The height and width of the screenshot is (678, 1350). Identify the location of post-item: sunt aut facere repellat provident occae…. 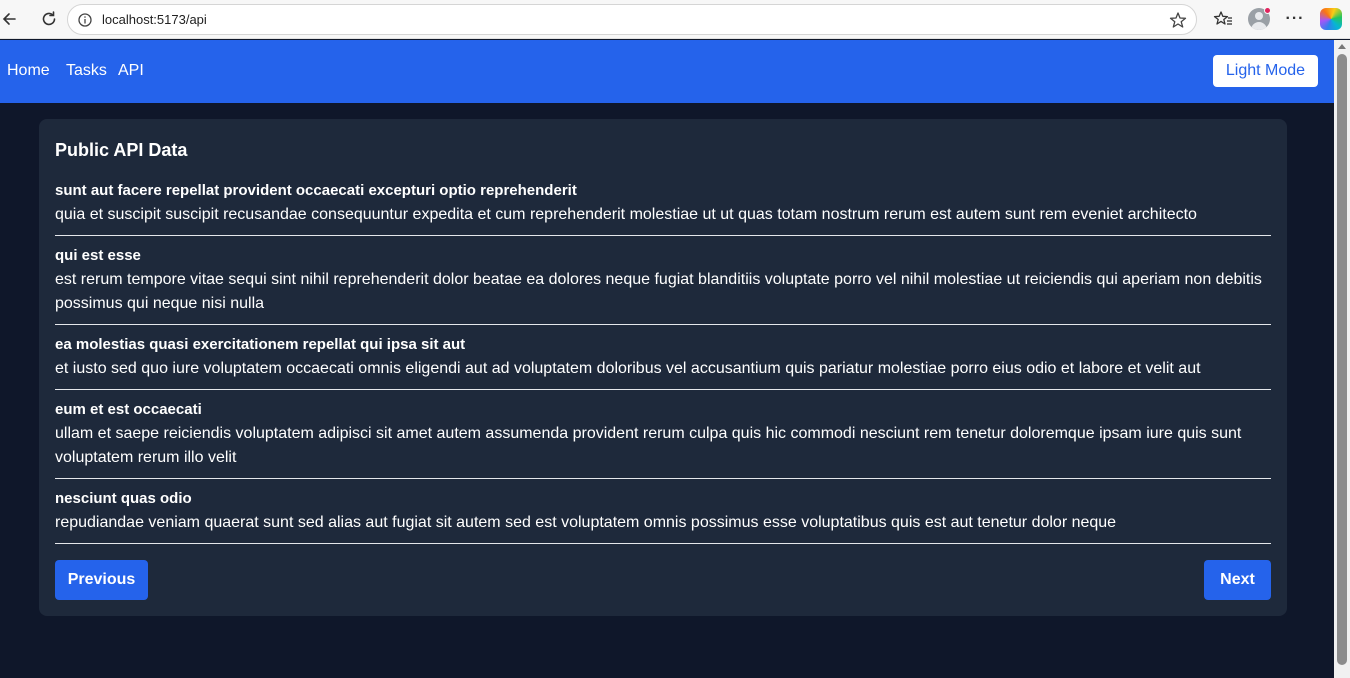
(663, 207).